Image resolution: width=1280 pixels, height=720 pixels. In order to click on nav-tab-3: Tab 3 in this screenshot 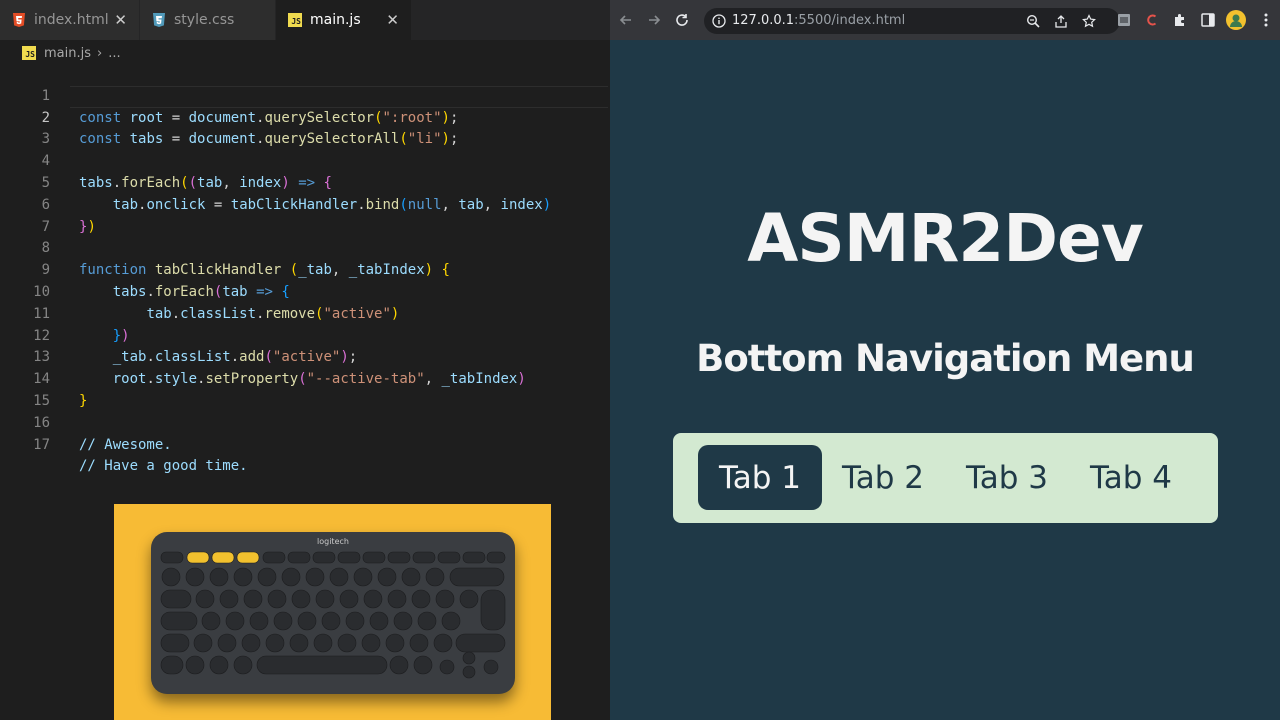, I will do `click(1007, 477)`.